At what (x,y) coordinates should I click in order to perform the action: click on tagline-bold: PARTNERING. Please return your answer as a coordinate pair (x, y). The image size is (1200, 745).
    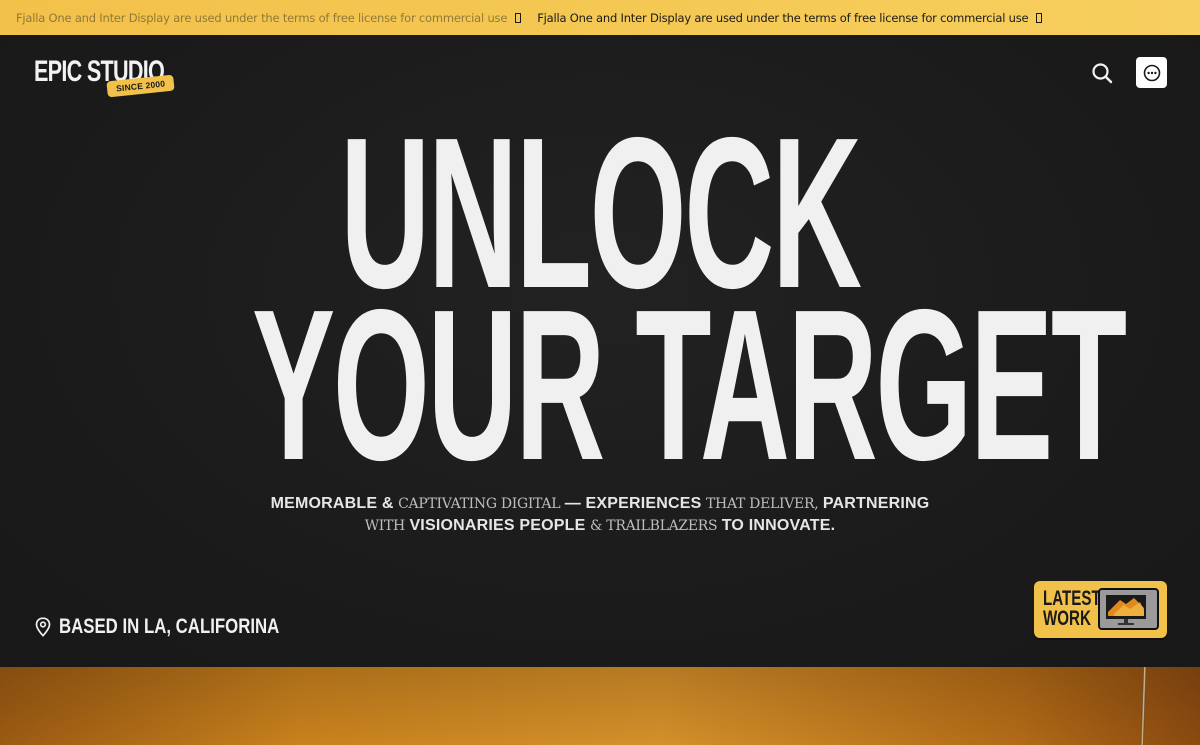
    Looking at the image, I should click on (876, 503).